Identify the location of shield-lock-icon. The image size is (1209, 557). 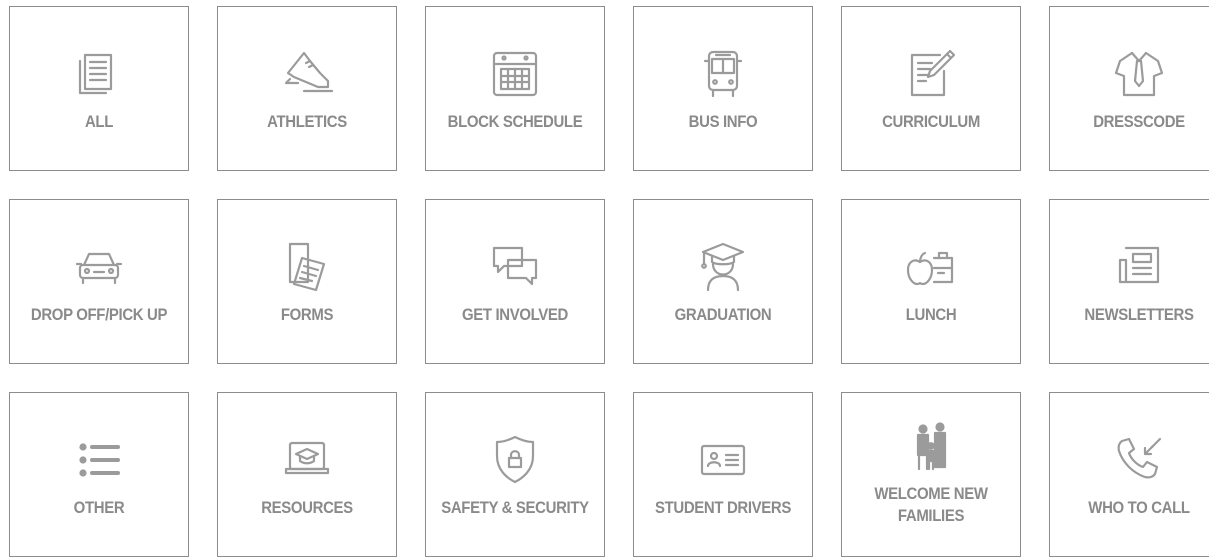
(515, 460).